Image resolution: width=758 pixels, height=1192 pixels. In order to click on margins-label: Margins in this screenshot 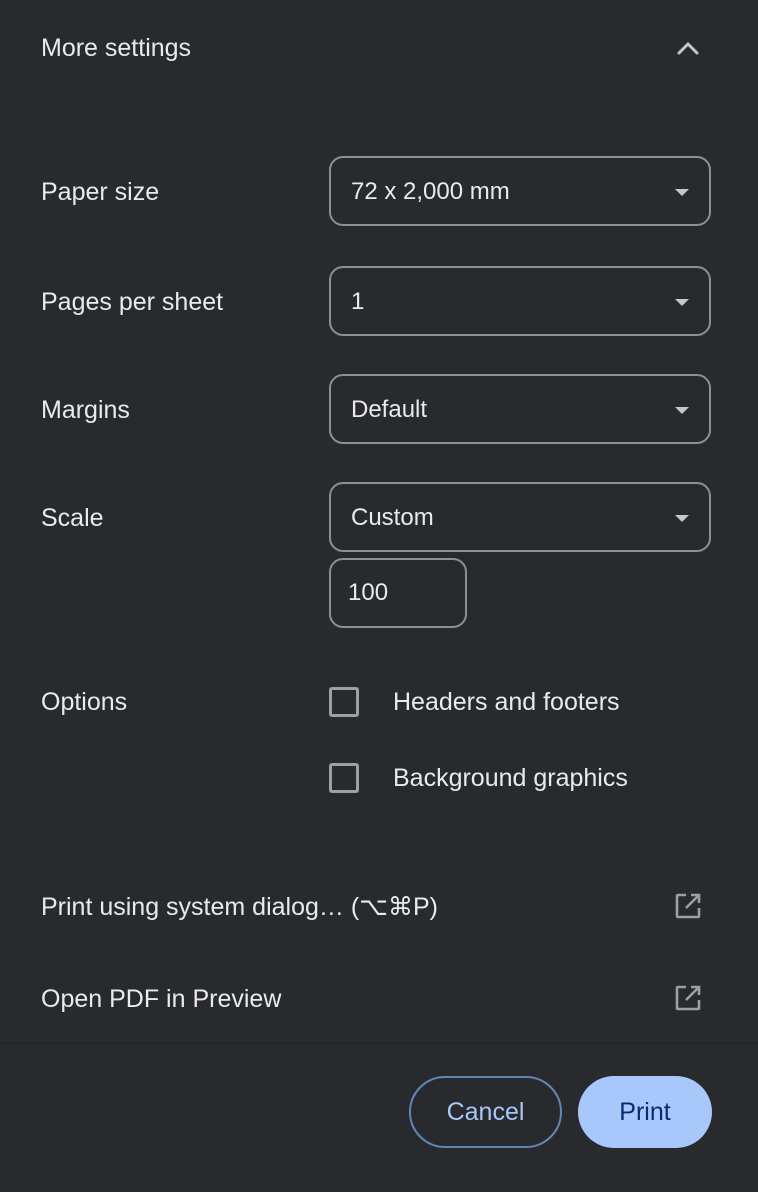, I will do `click(85, 410)`.